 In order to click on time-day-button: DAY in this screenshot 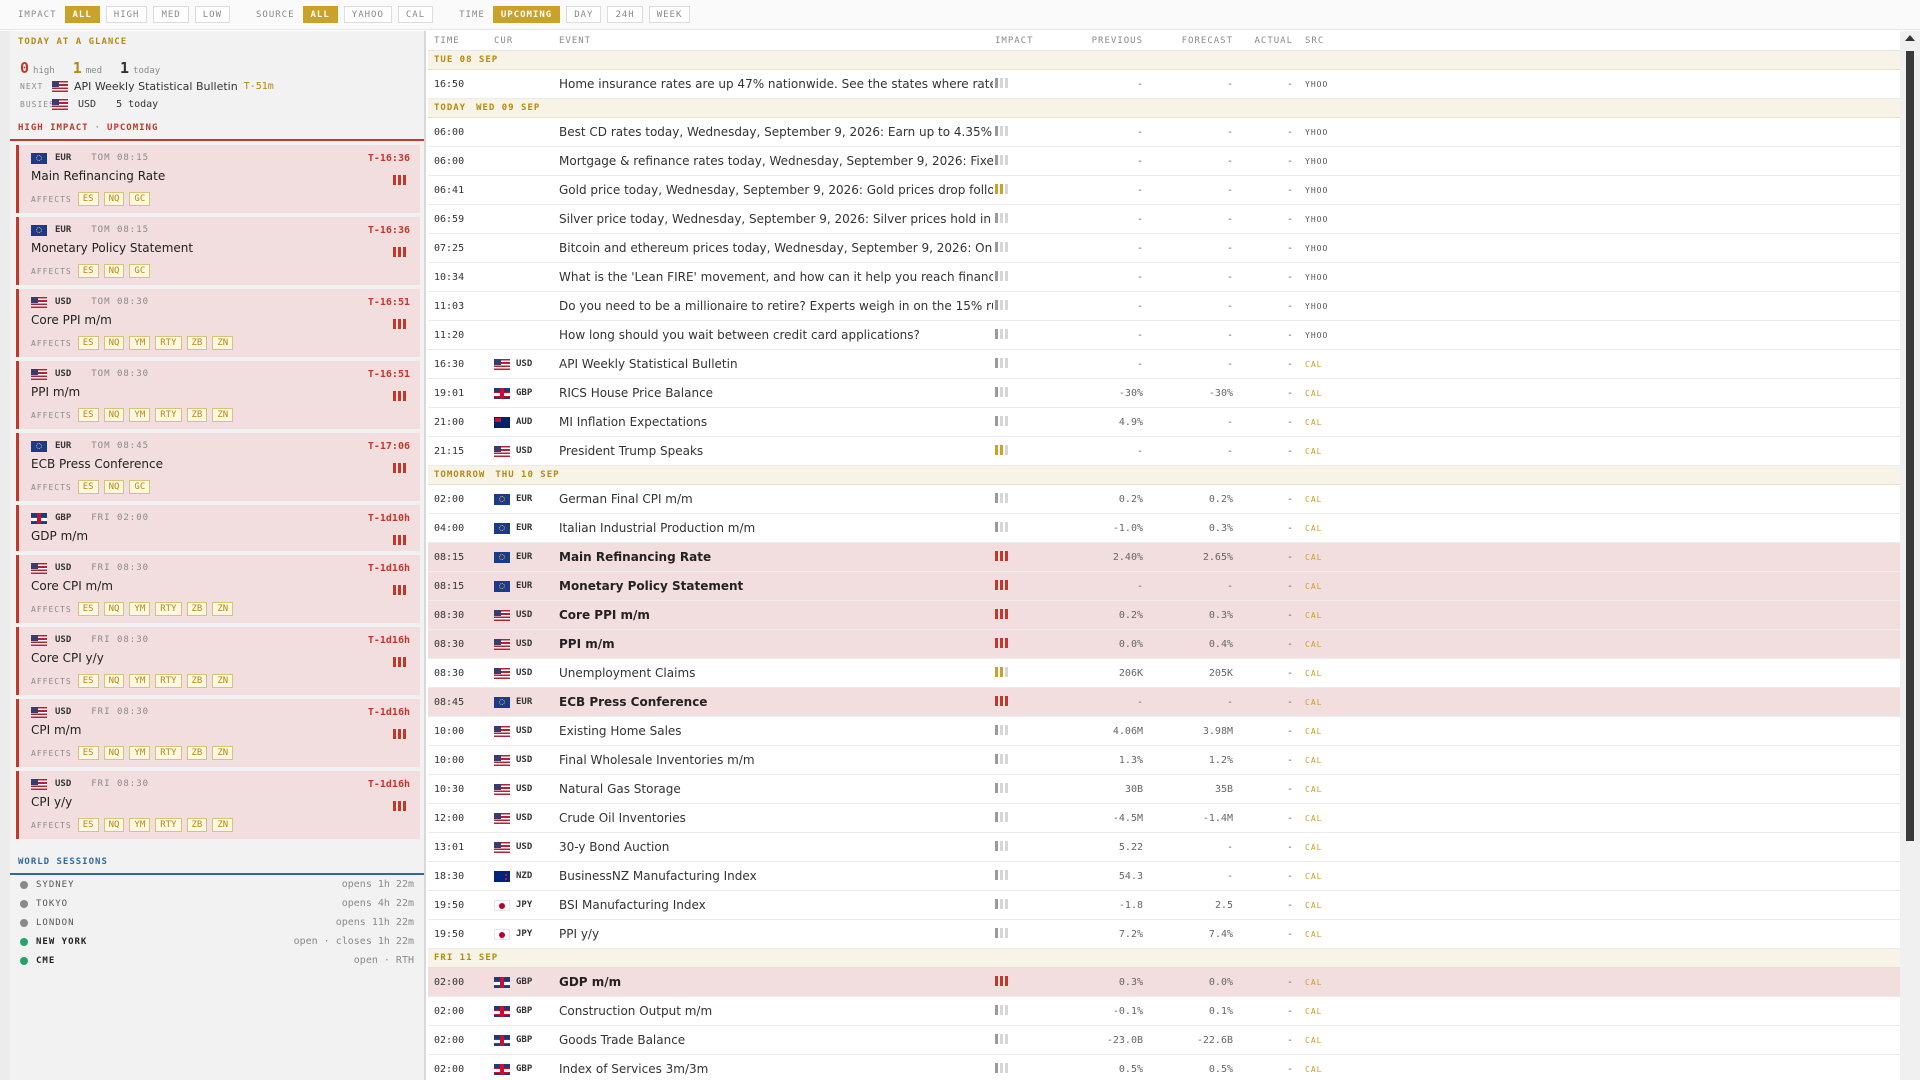, I will do `click(584, 14)`.